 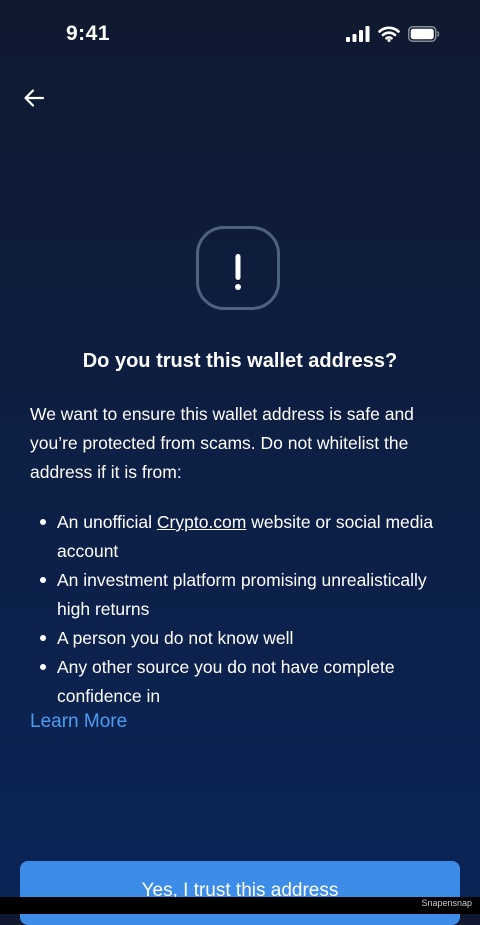 I want to click on list-item: A person you do not know well, so click(x=240, y=638).